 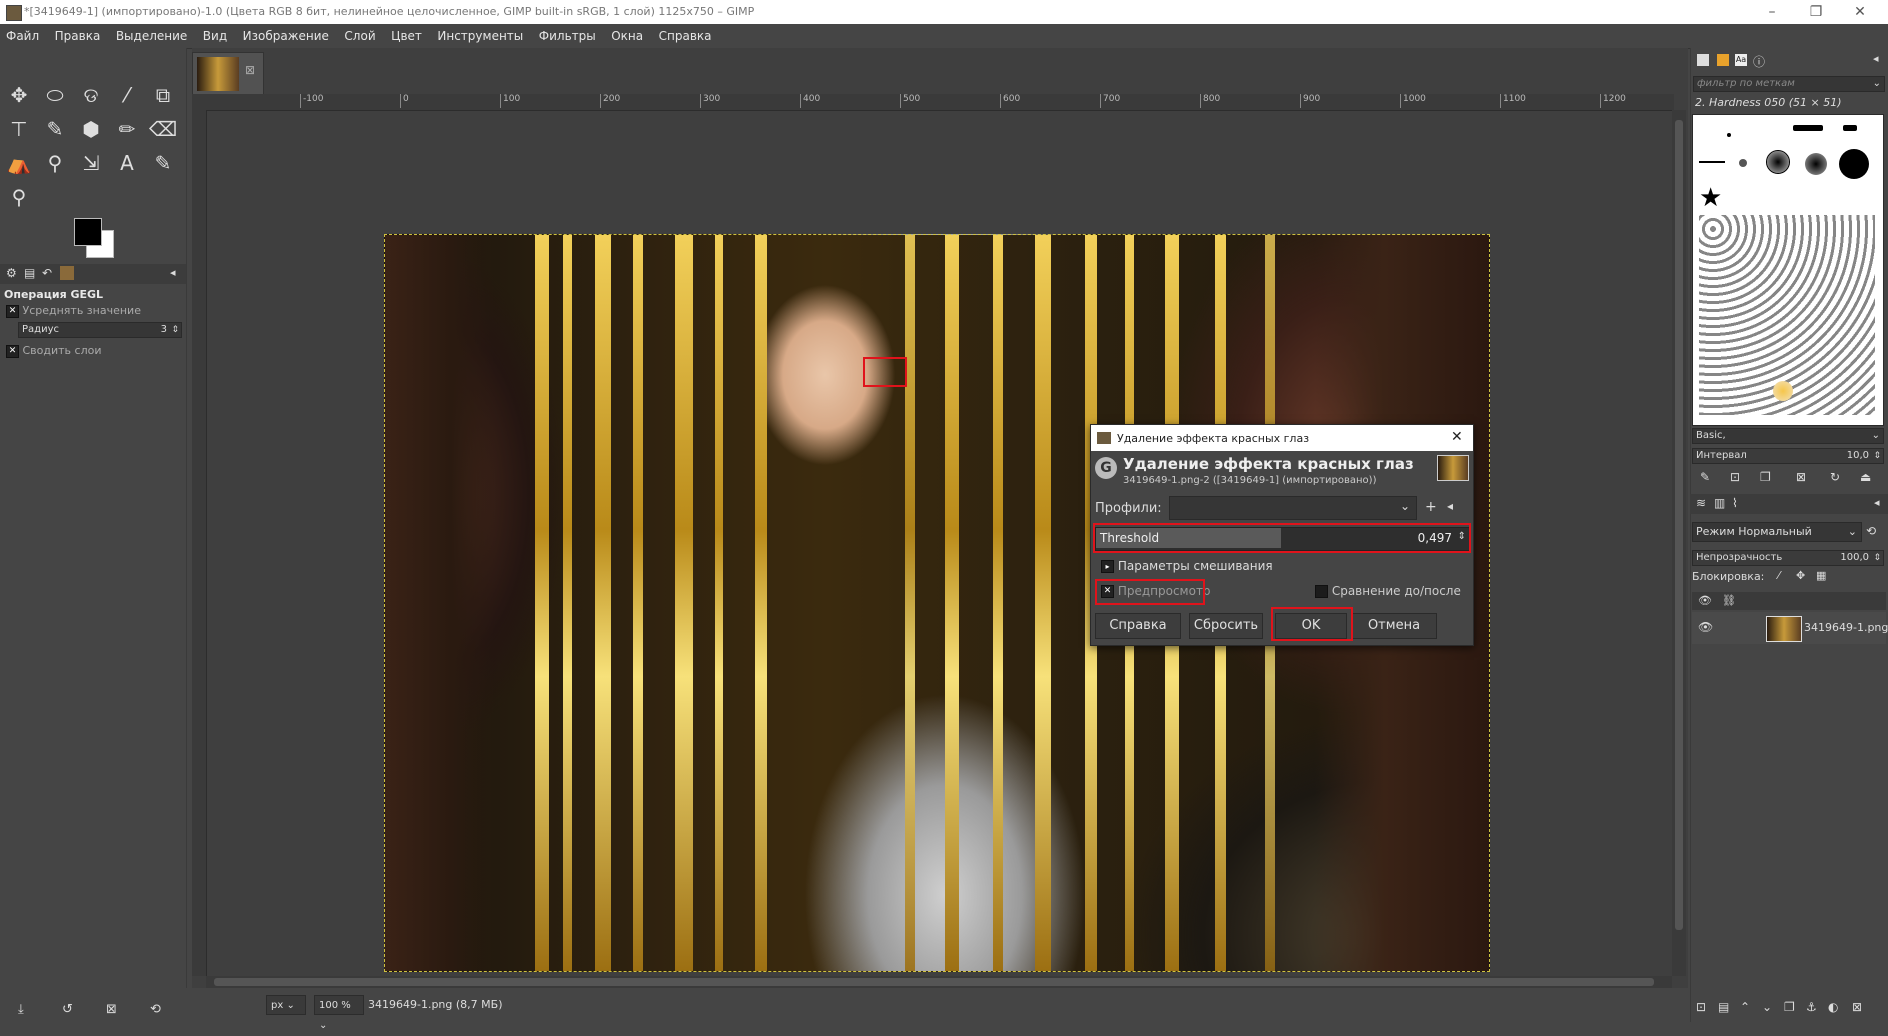 I want to click on channels-tab-icon: ▥, so click(x=1719, y=503).